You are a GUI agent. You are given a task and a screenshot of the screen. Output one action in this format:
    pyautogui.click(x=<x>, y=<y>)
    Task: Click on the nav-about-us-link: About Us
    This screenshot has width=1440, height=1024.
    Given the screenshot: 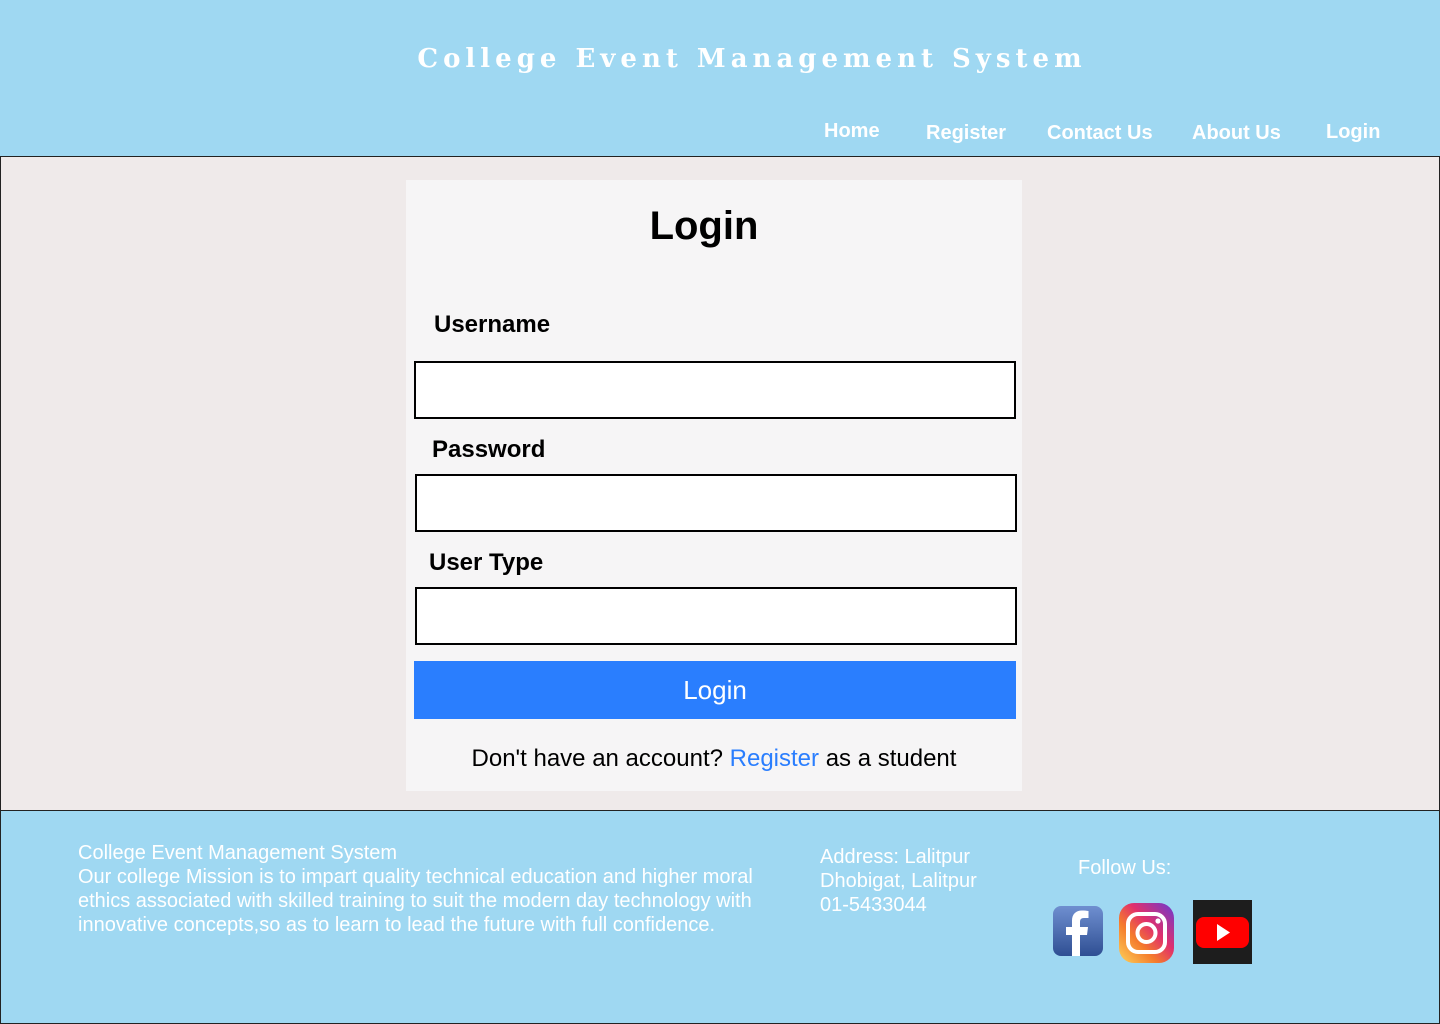 What is the action you would take?
    pyautogui.click(x=1236, y=133)
    